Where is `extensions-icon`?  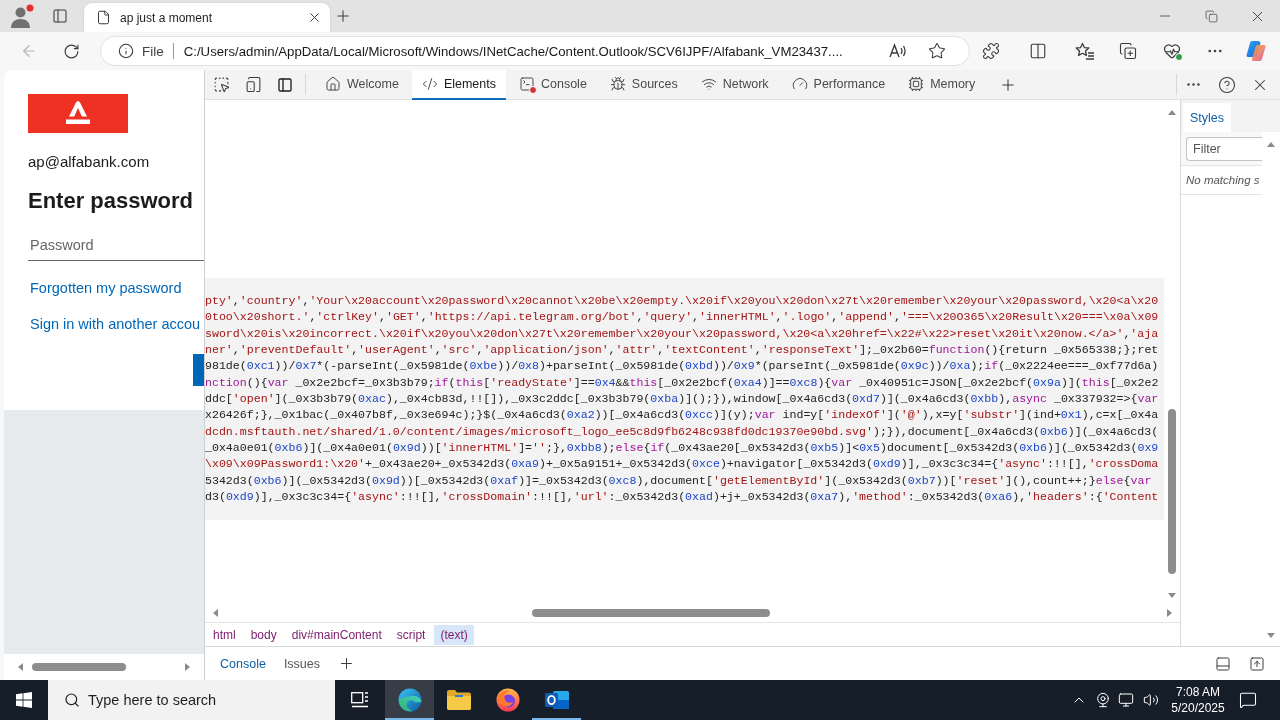
extensions-icon is located at coordinates (991, 51).